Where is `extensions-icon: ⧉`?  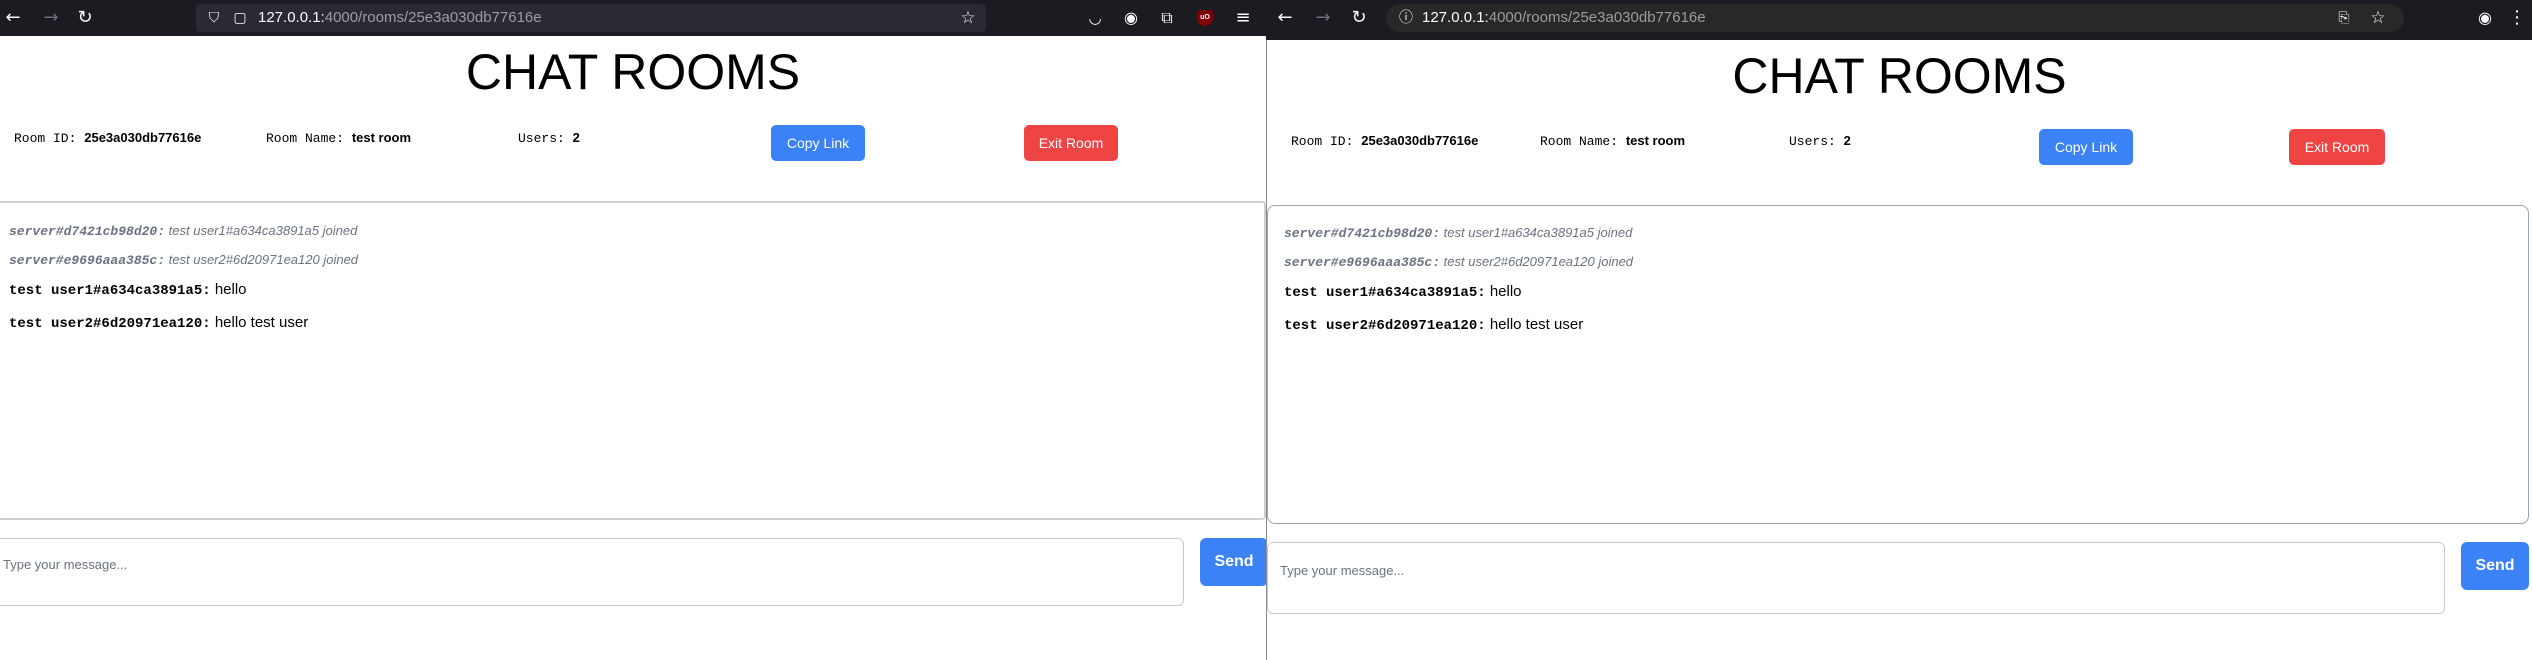
extensions-icon: ⧉ is located at coordinates (1167, 18).